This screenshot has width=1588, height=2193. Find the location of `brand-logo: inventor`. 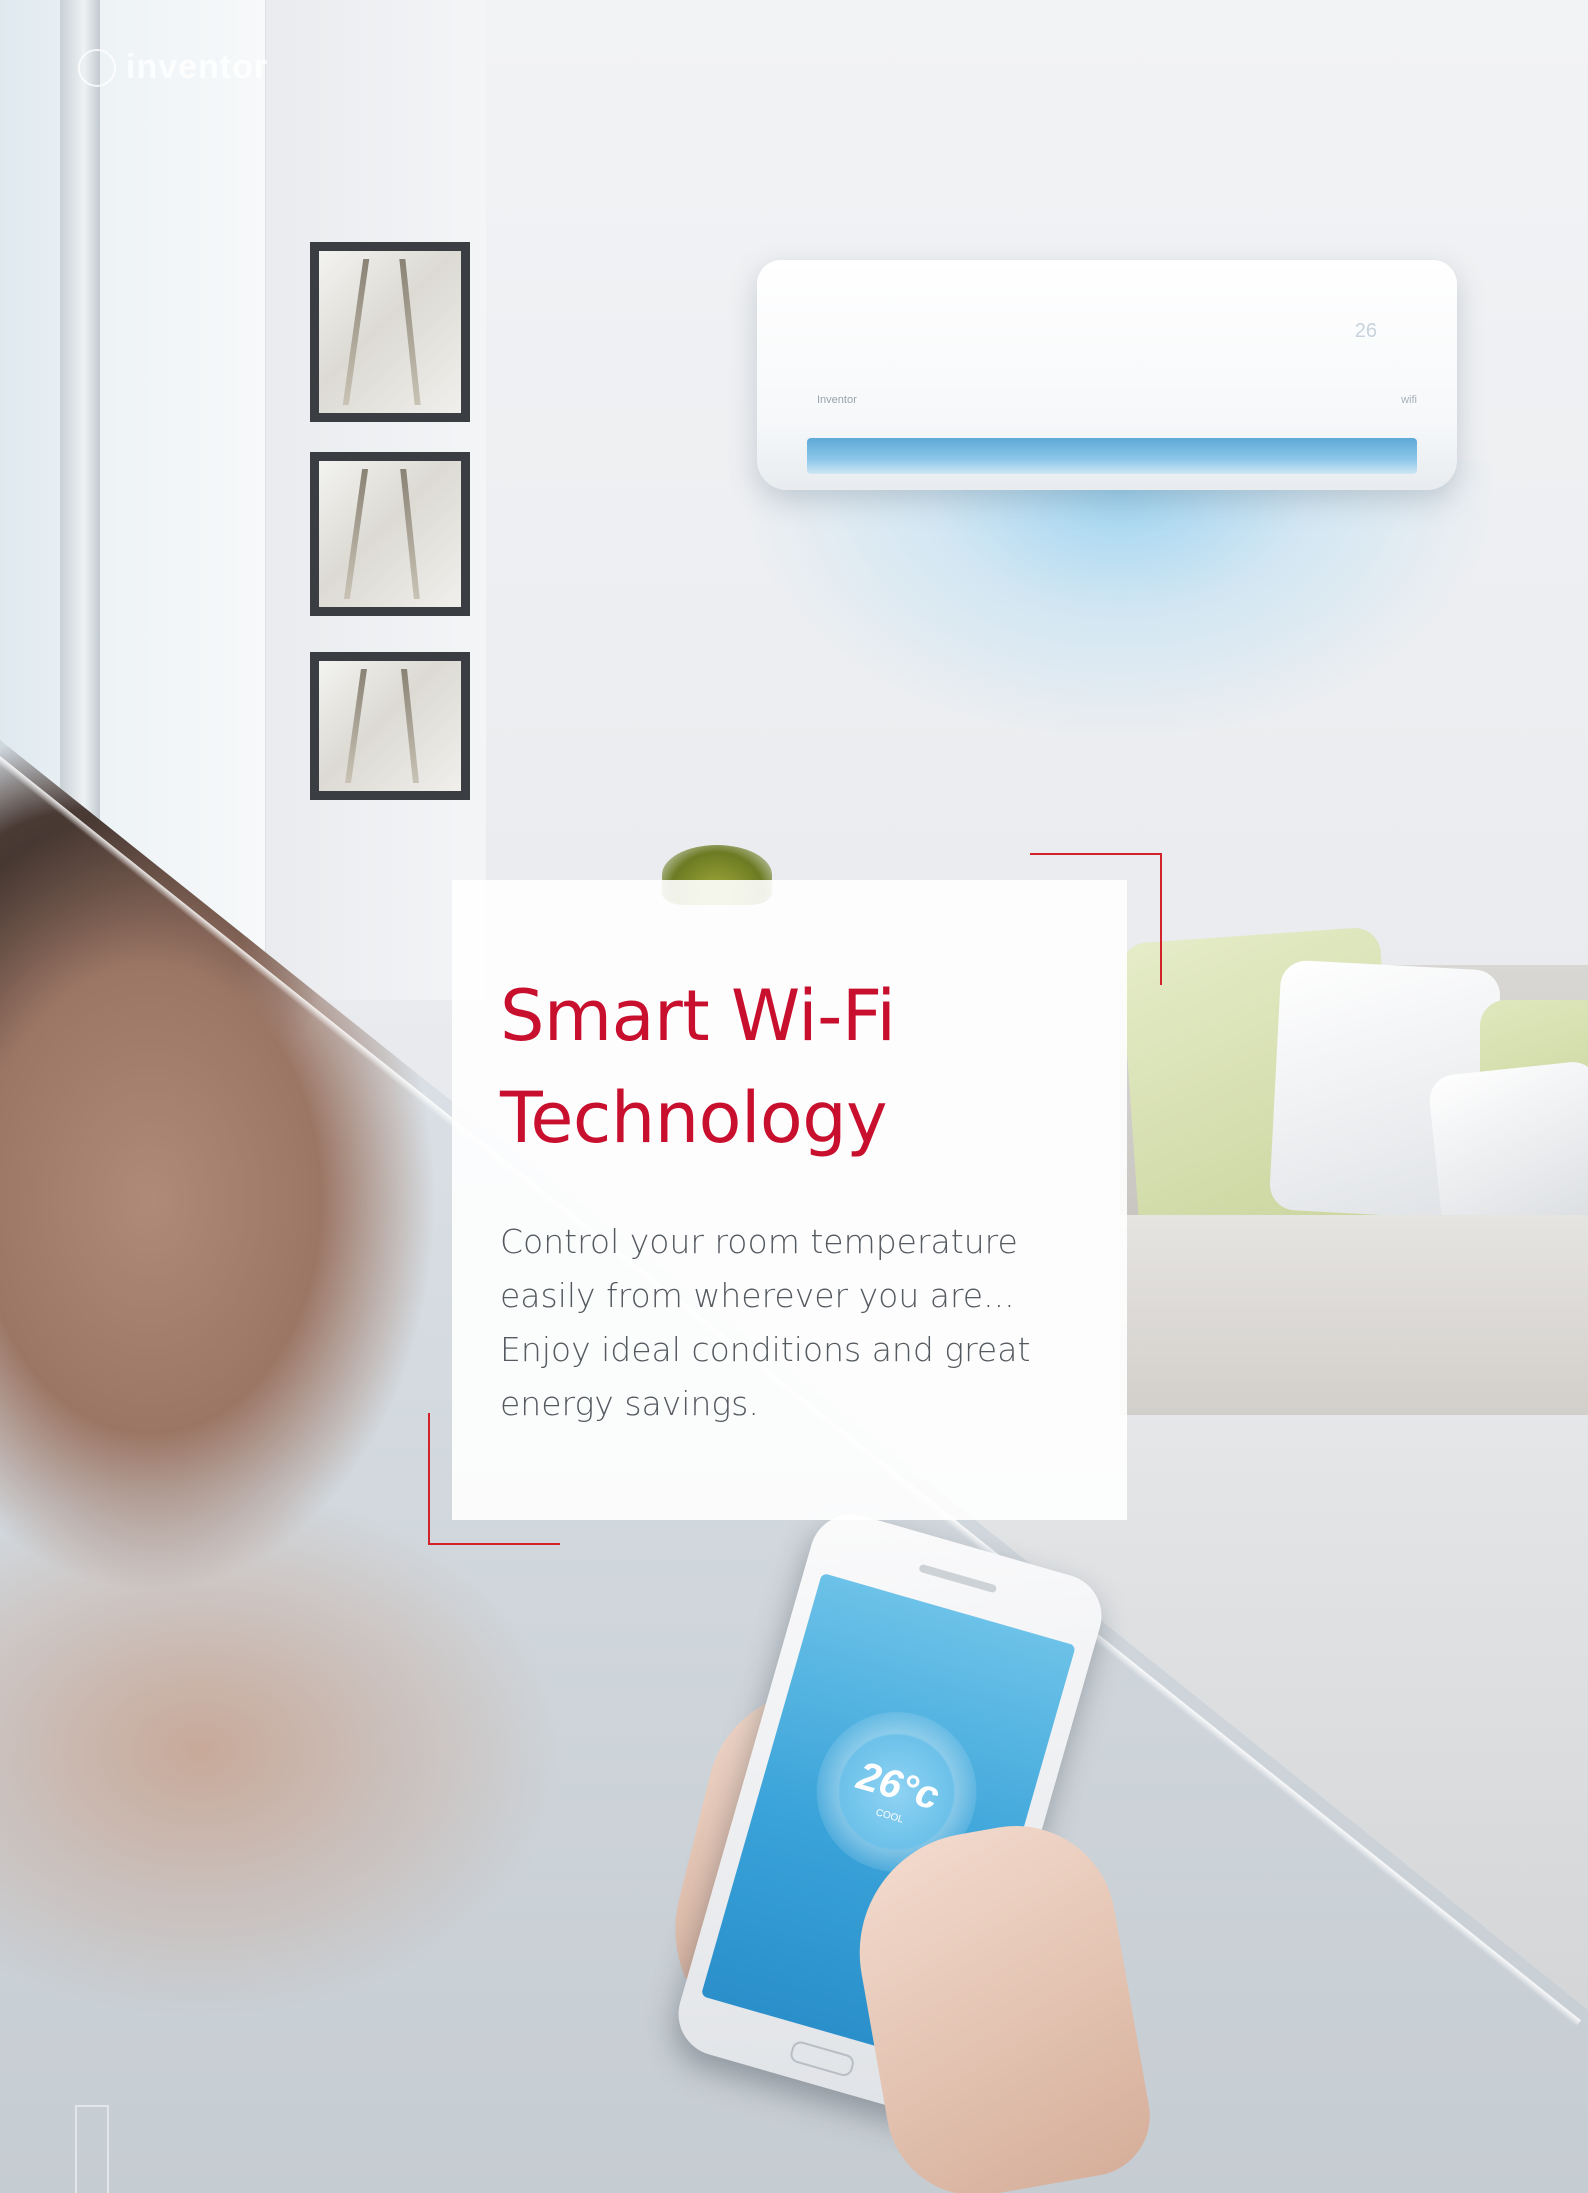

brand-logo: inventor is located at coordinates (173, 67).